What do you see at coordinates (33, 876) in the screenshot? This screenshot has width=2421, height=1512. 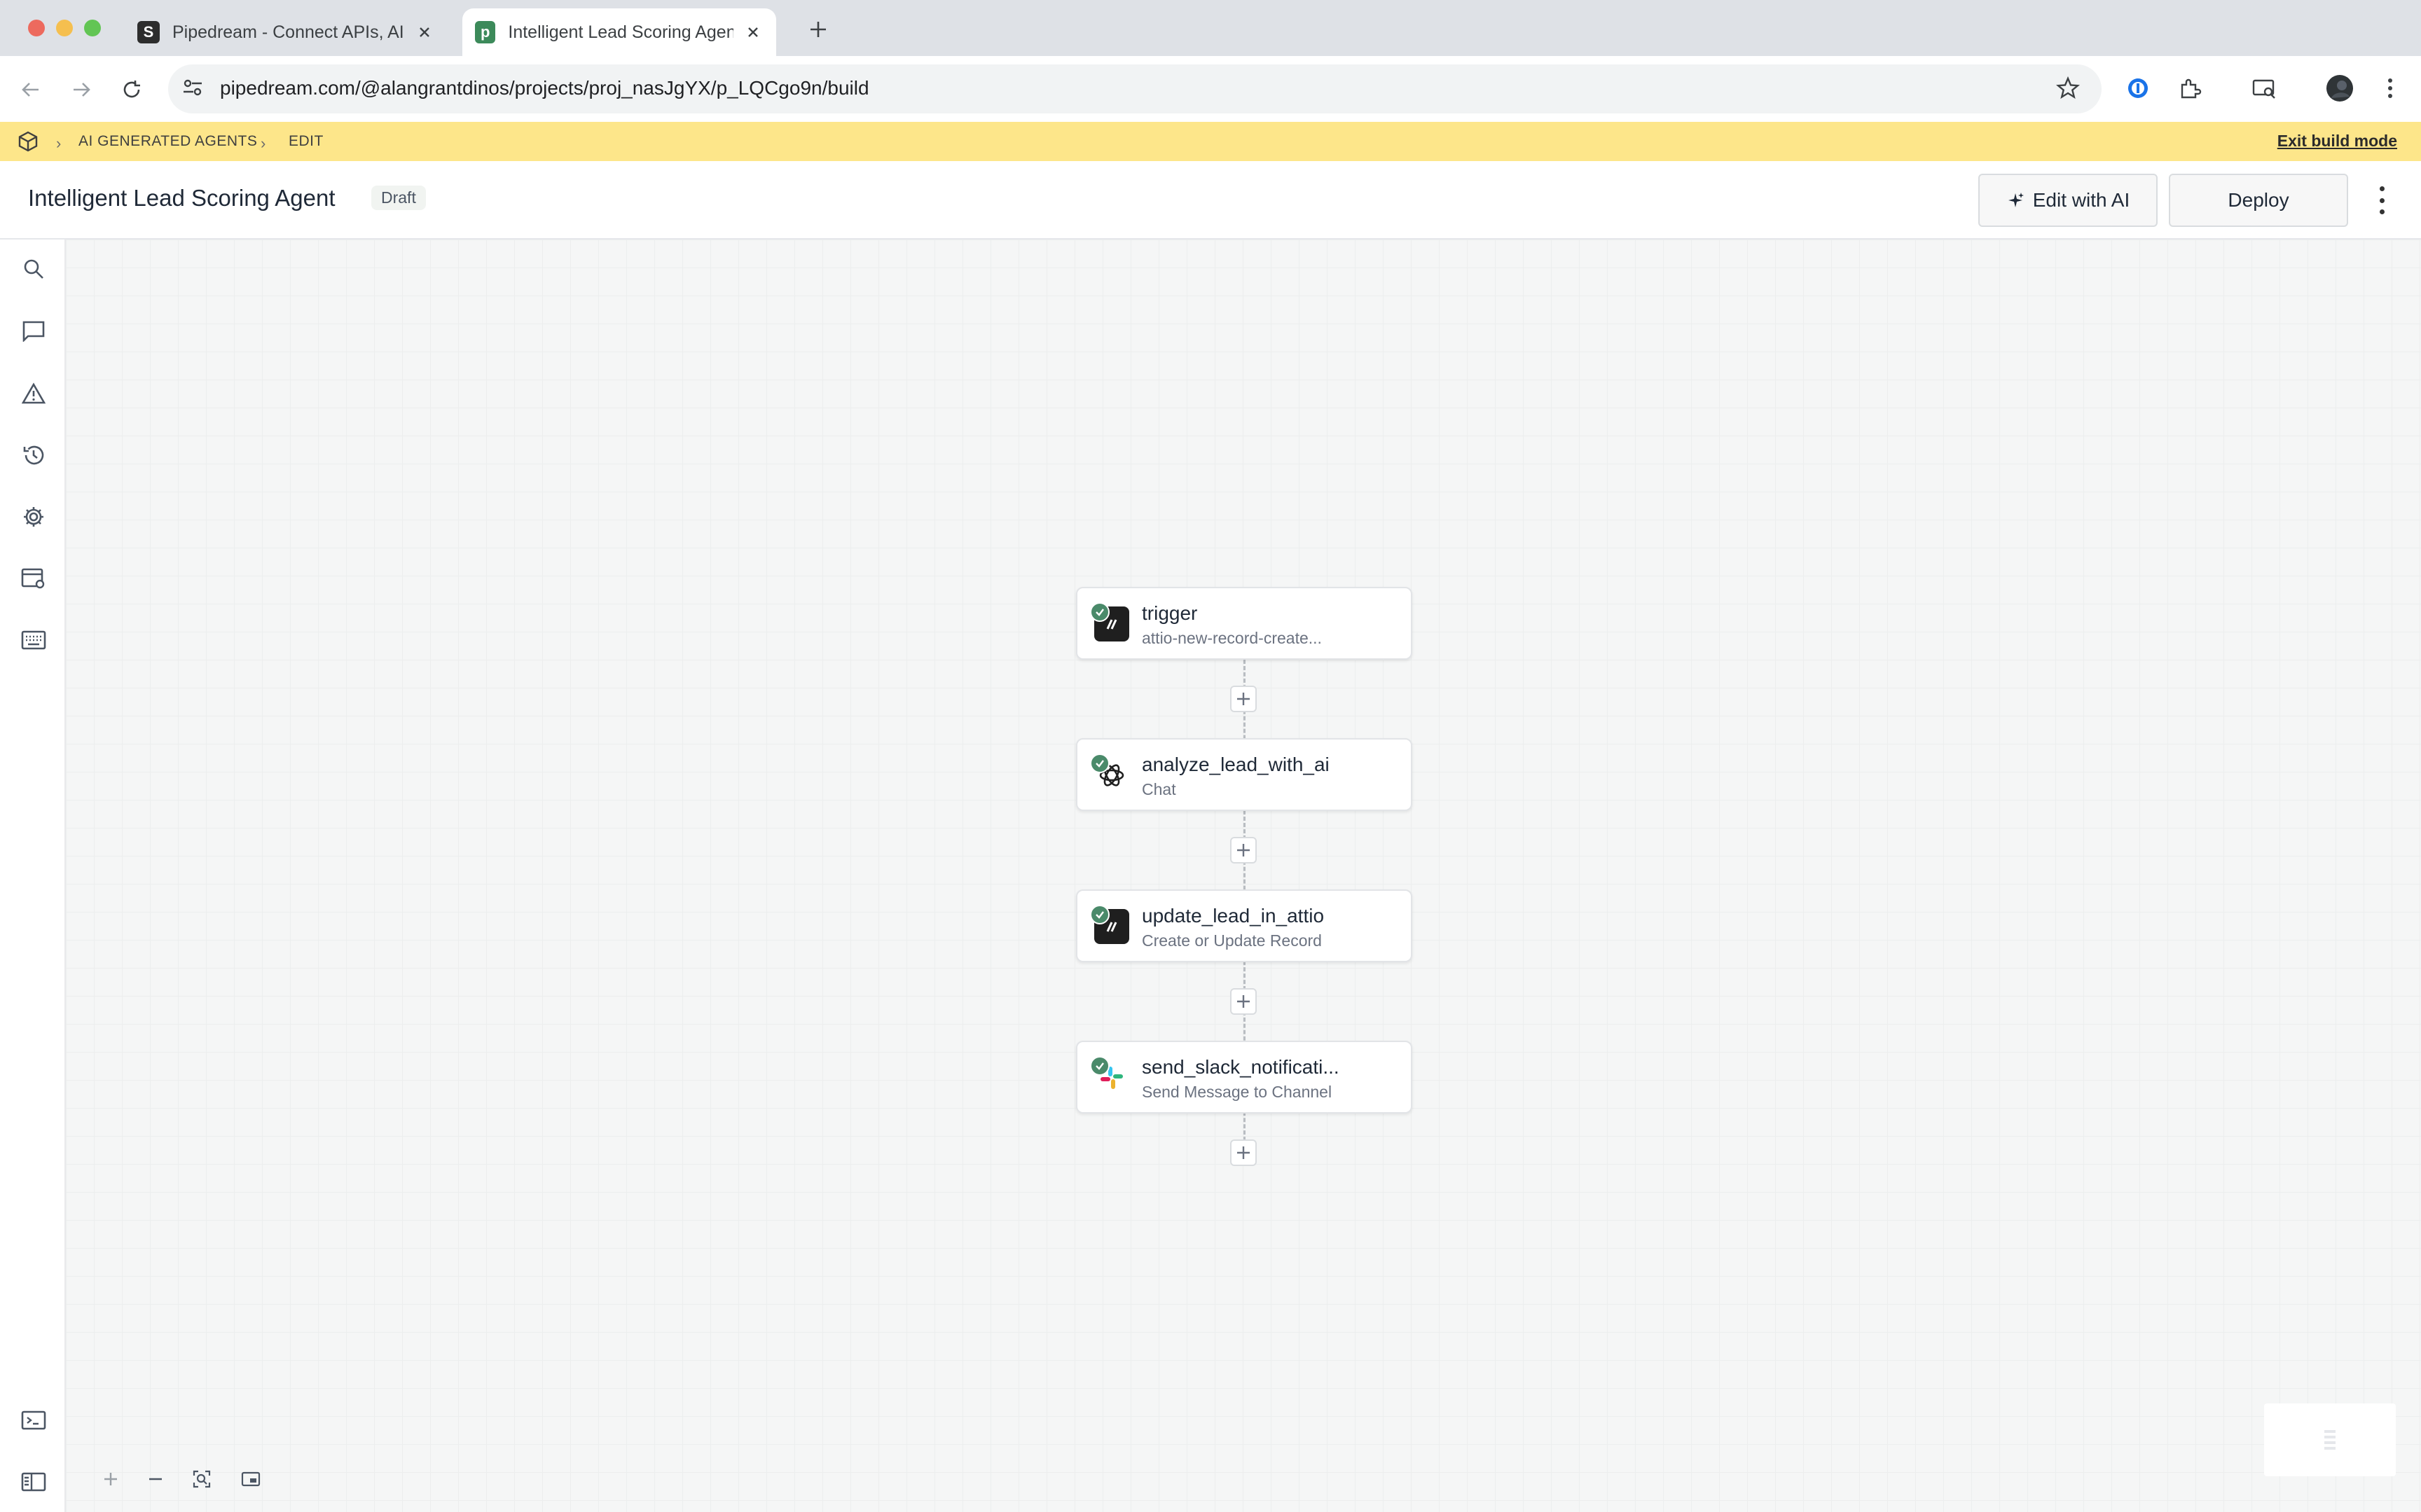 I see `left-sidebar` at bounding box center [33, 876].